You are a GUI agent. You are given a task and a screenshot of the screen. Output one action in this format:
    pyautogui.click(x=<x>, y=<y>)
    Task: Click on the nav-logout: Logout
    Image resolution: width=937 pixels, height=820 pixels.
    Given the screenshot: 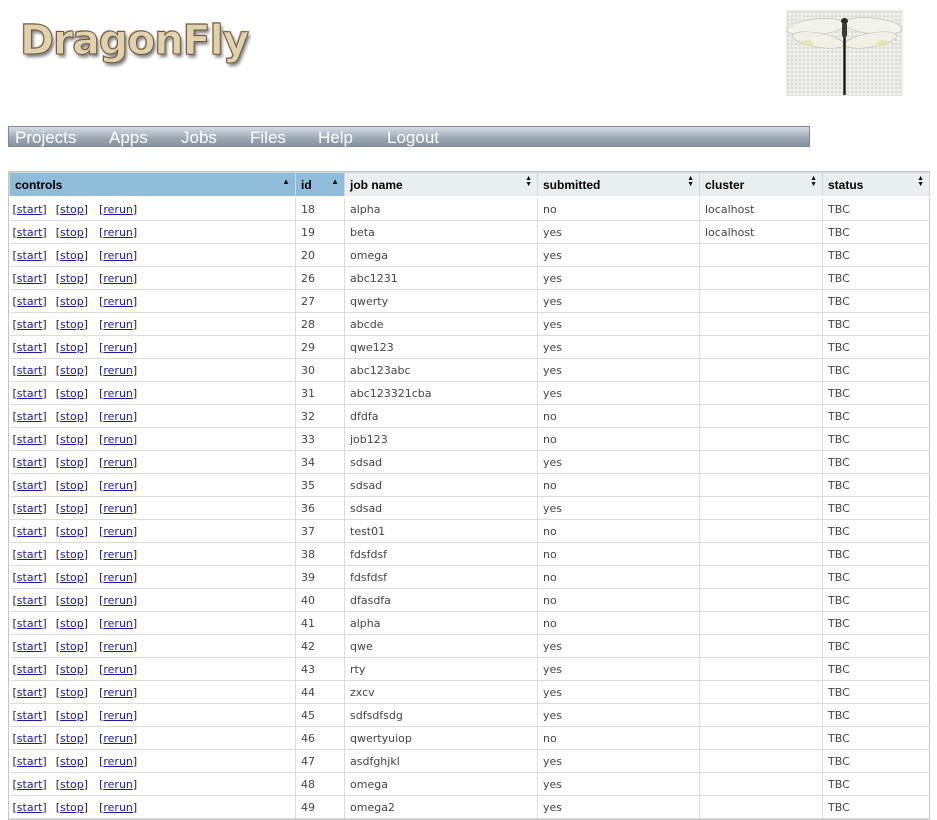 What is the action you would take?
    pyautogui.click(x=413, y=137)
    